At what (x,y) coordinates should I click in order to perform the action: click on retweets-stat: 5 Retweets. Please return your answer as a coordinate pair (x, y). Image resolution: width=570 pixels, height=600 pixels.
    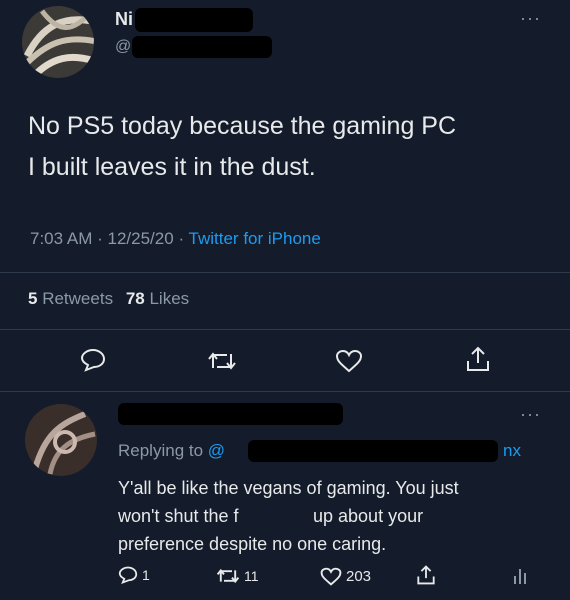
    Looking at the image, I should click on (73, 298).